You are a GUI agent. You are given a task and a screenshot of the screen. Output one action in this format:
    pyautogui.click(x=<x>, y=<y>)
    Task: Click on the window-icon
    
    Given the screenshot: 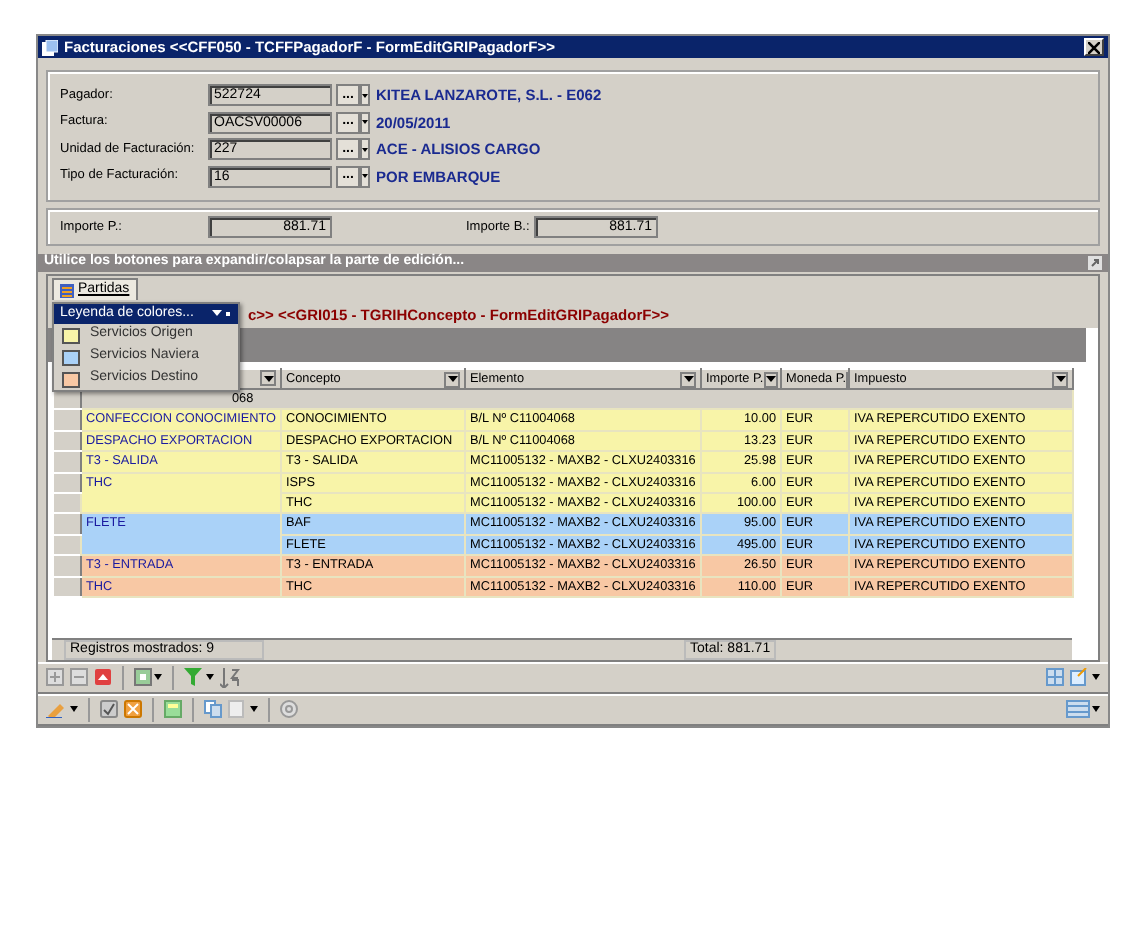 What is the action you would take?
    pyautogui.click(x=50, y=47)
    